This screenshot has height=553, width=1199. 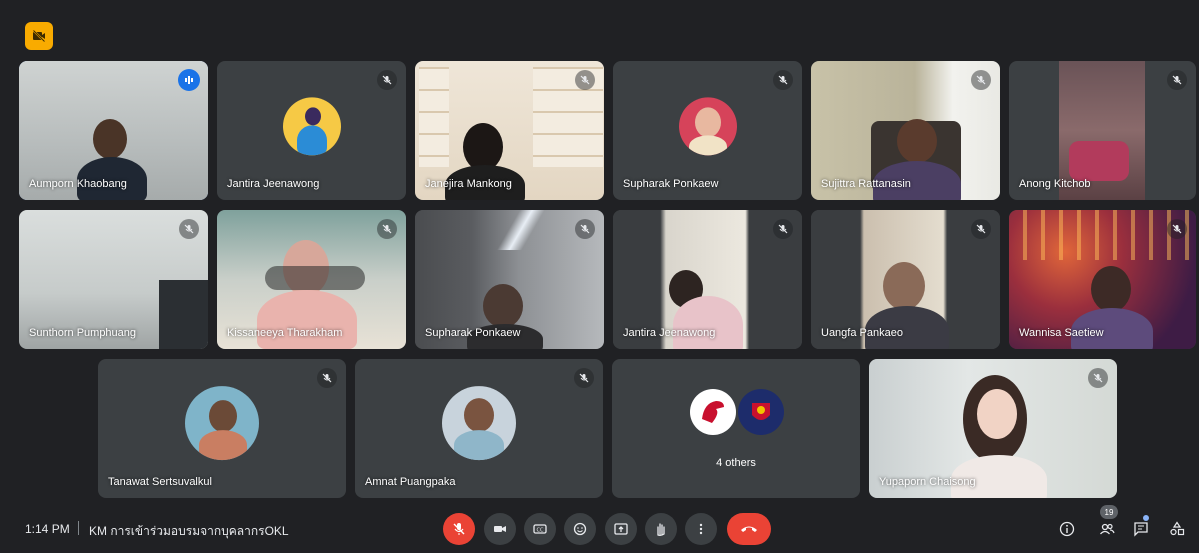 I want to click on participant-tile: Sujittra Rattanasin, so click(x=905, y=130).